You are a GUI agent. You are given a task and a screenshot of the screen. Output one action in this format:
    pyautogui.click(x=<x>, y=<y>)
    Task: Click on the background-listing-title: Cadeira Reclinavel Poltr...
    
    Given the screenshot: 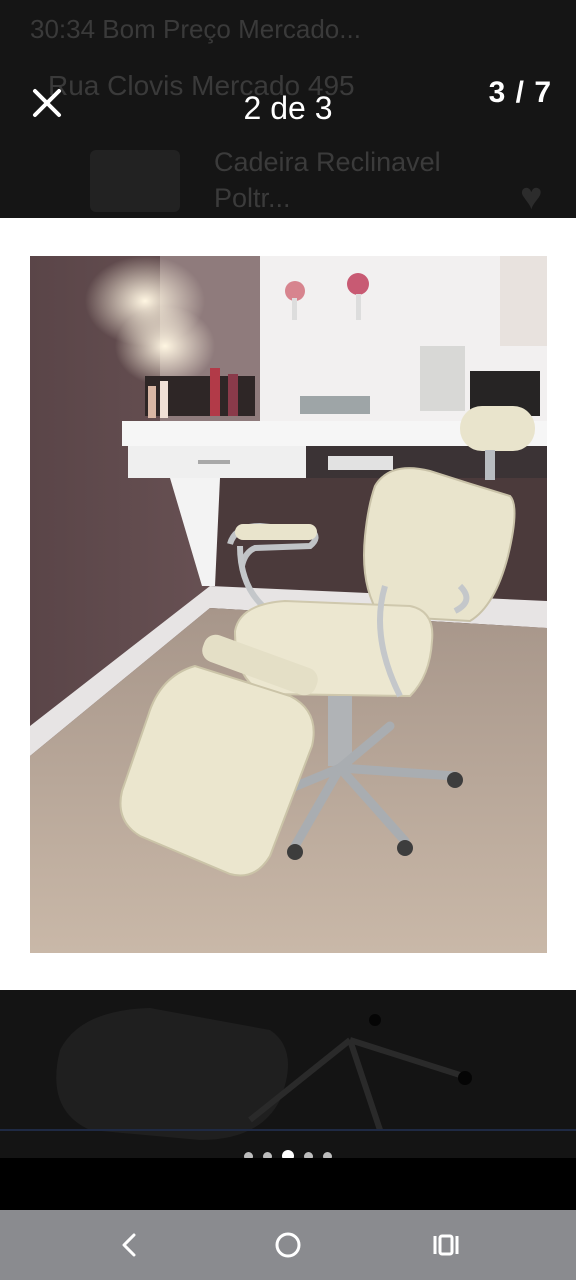 What is the action you would take?
    pyautogui.click(x=327, y=180)
    